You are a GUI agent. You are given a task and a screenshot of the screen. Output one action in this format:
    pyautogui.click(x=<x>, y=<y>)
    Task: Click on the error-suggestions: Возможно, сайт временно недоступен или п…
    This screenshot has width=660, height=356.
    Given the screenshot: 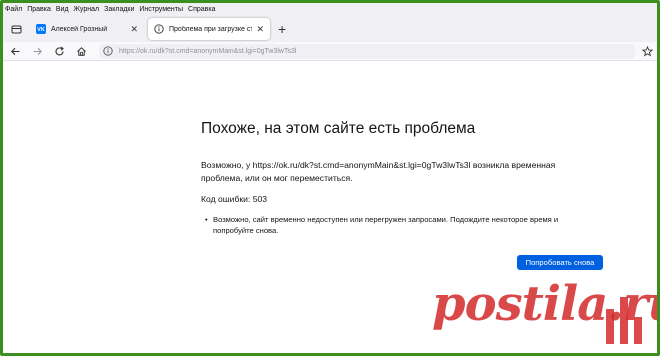 What is the action you would take?
    pyautogui.click(x=399, y=225)
    